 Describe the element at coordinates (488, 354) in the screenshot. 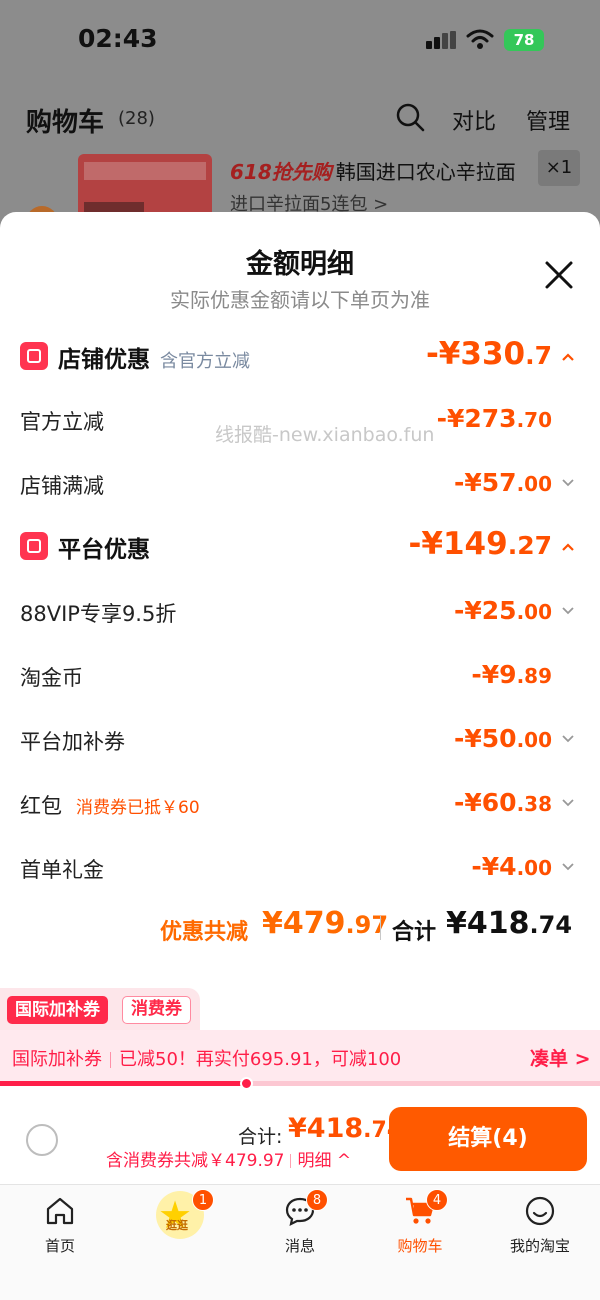

I see `store-discount-amount: -¥330.7` at that location.